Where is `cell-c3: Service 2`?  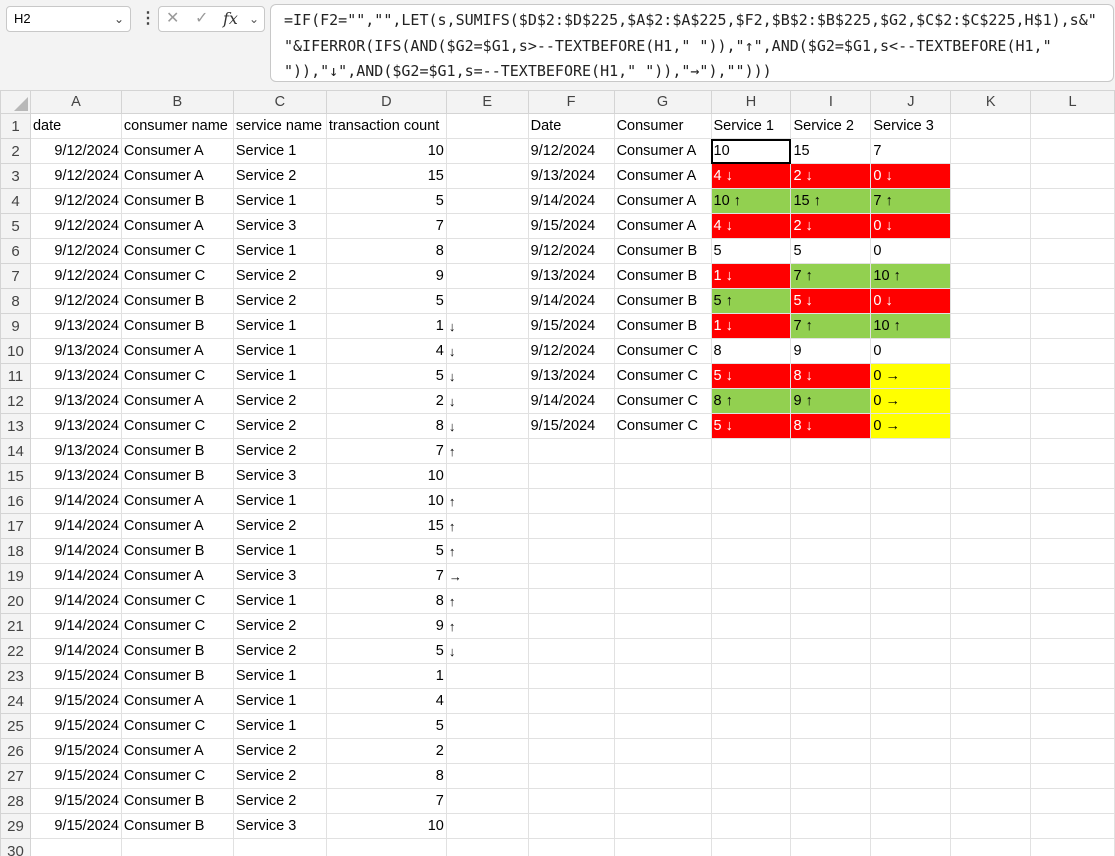 cell-c3: Service 2 is located at coordinates (279, 176).